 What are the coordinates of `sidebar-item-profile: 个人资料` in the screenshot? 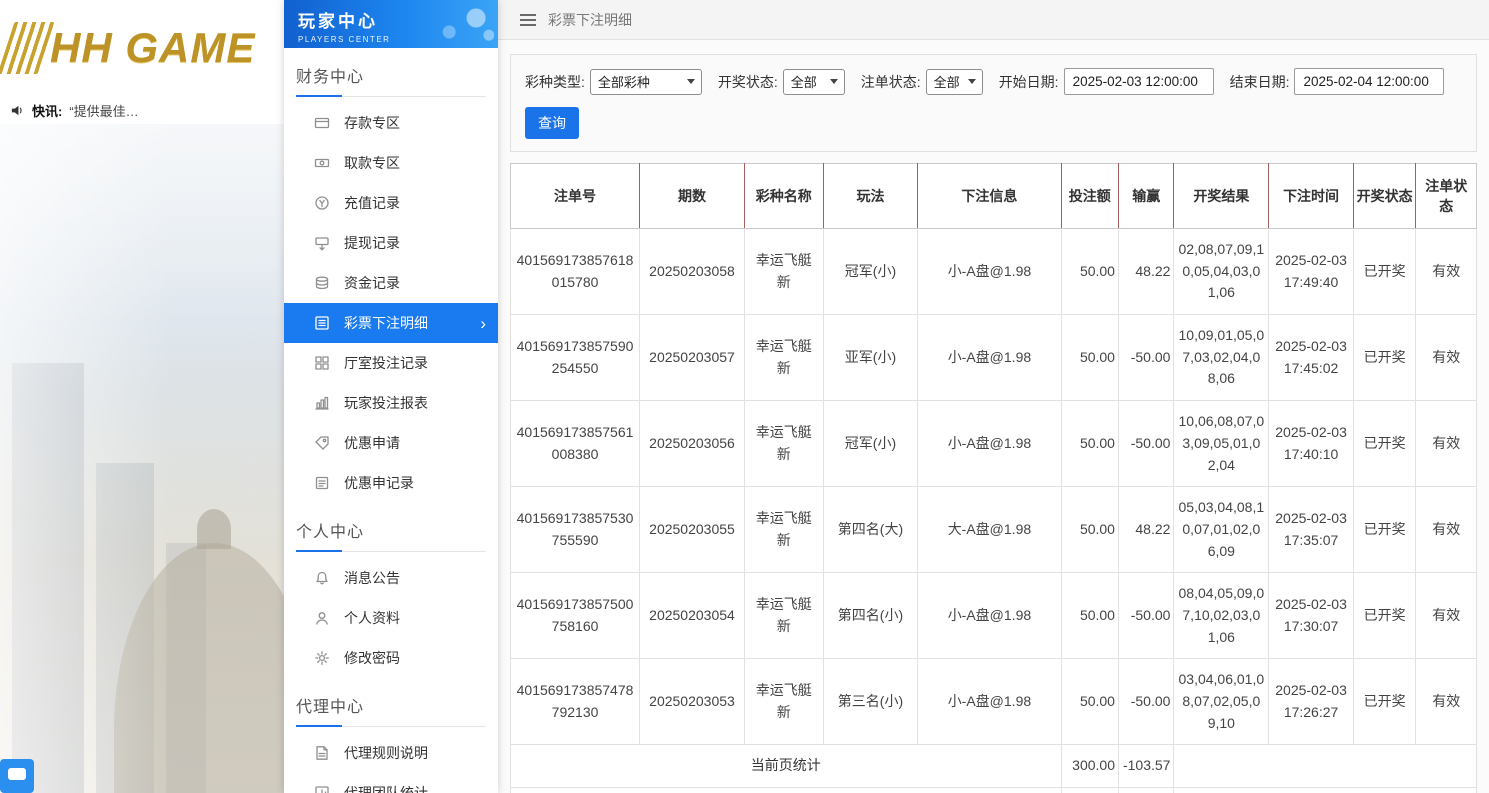 It's located at (391, 618).